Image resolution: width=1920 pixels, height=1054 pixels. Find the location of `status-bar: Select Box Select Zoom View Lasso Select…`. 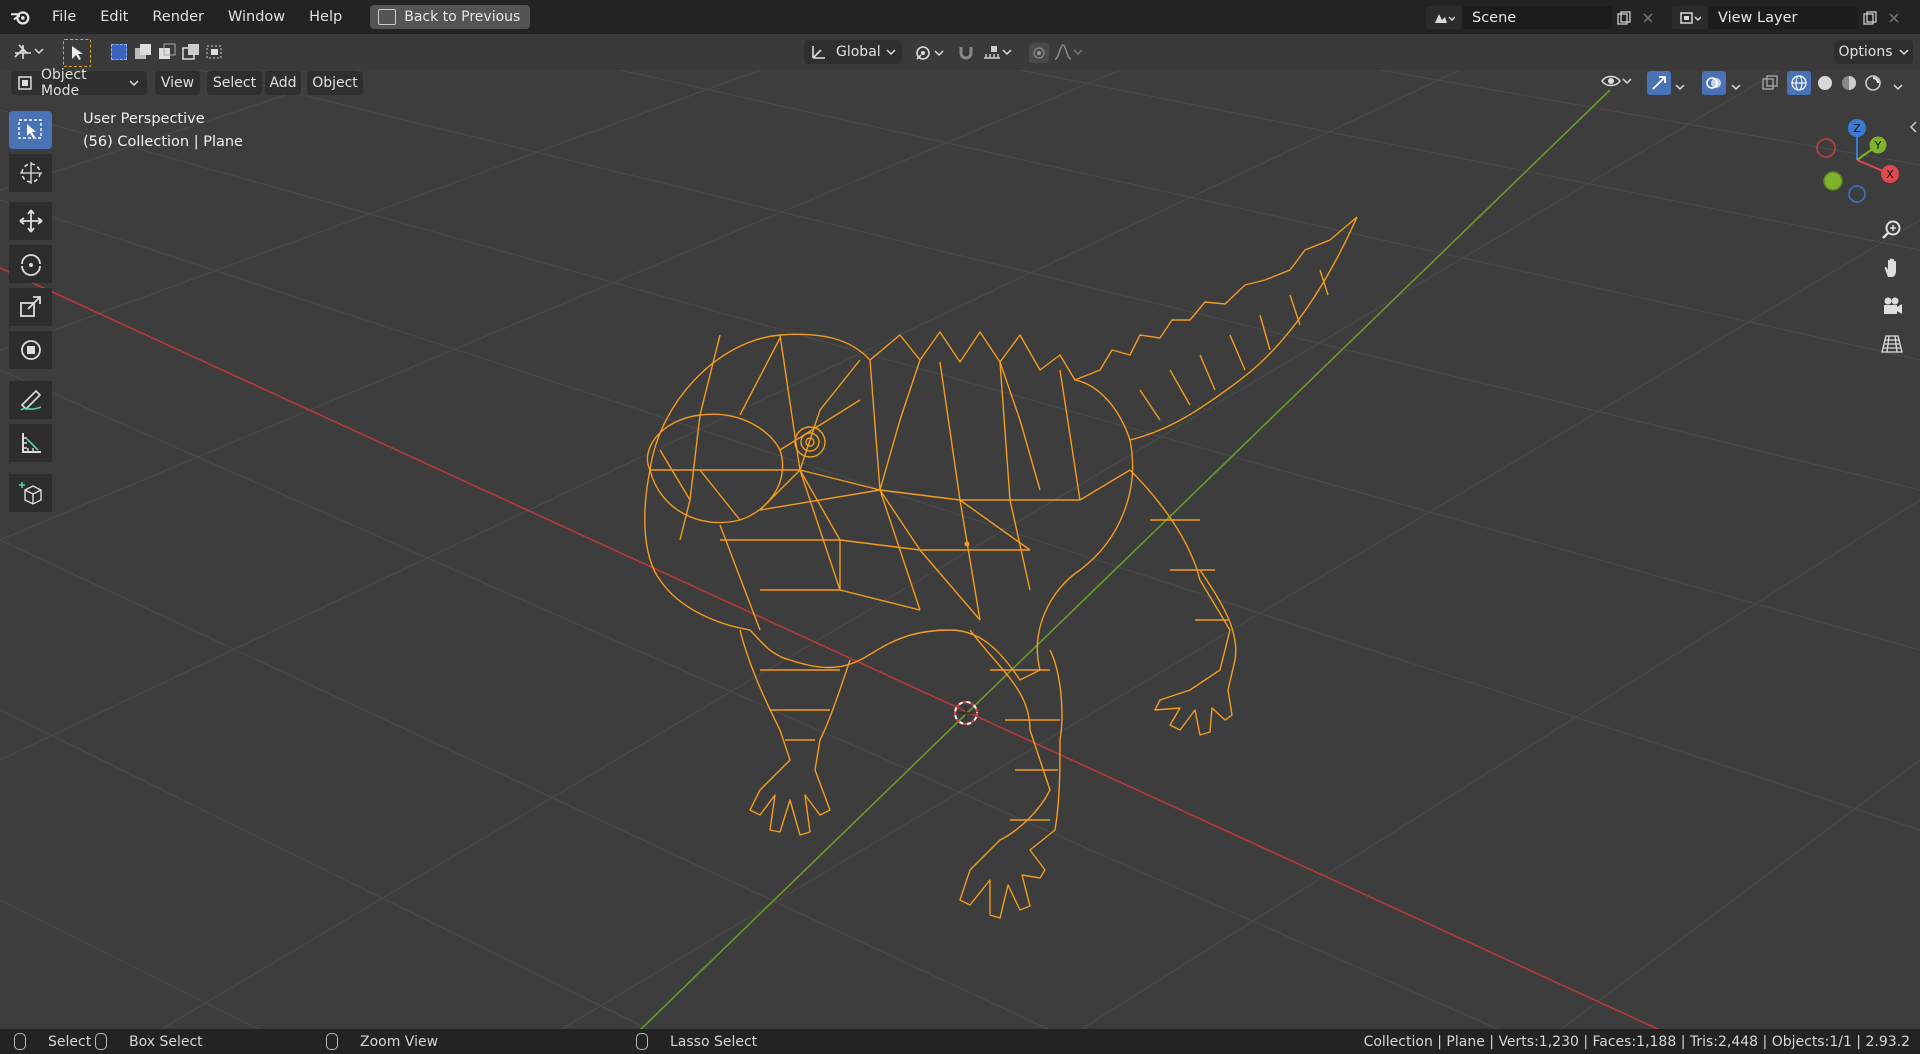

status-bar: Select Box Select Zoom View Lasso Select… is located at coordinates (960, 1041).